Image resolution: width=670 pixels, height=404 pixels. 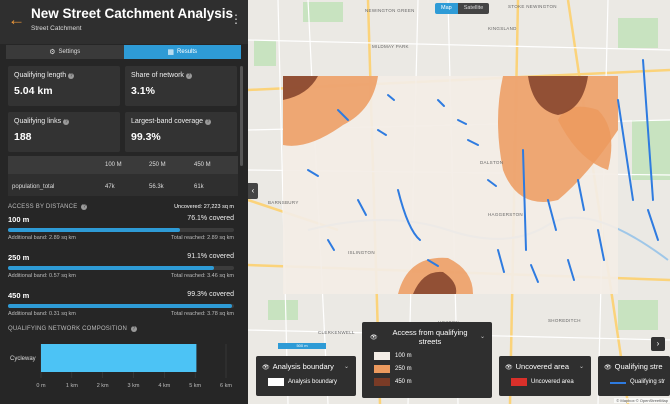 What do you see at coordinates (42, 276) in the screenshot?
I see `band-additional: Additional band: 0.57 sq km` at bounding box center [42, 276].